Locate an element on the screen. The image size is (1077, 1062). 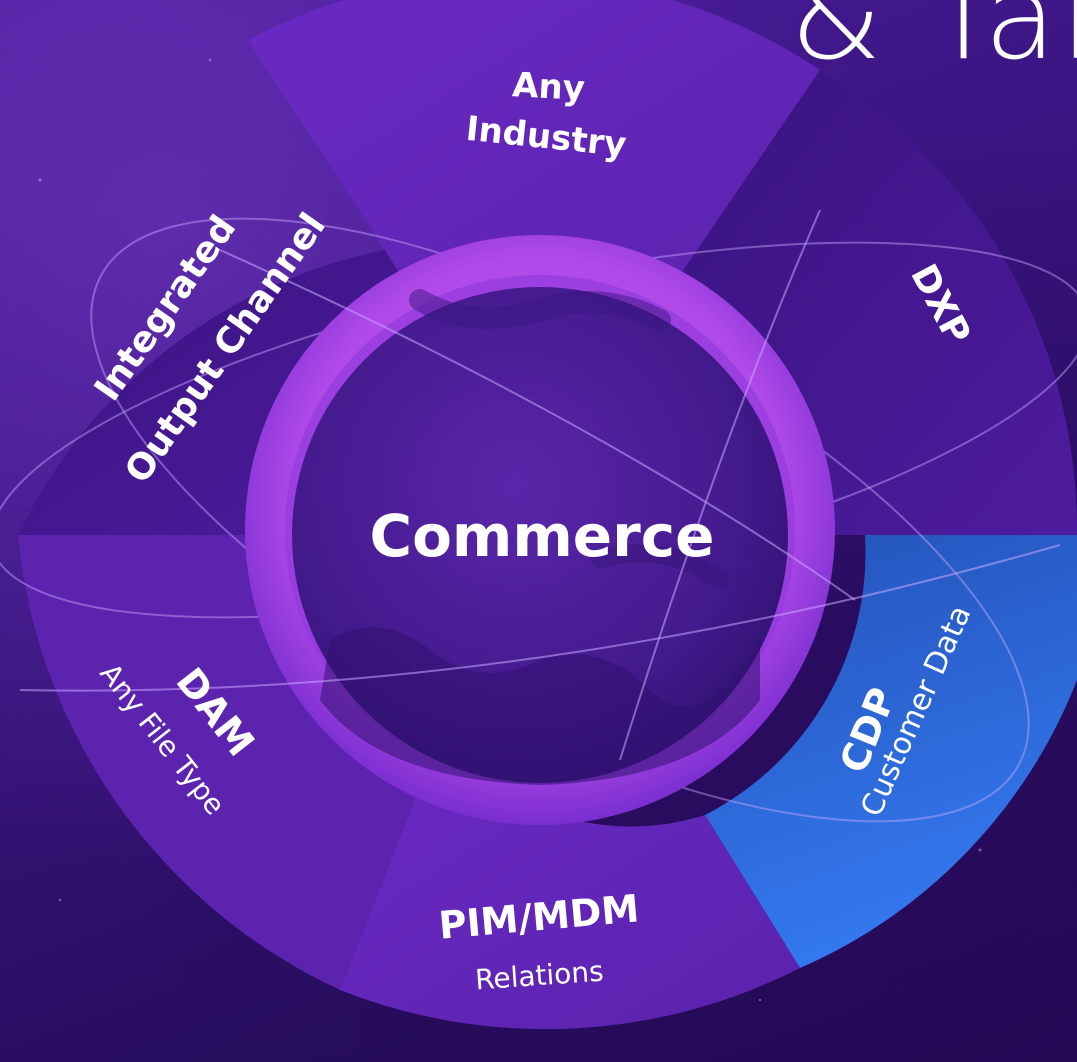
any-industry-line1: Any is located at coordinates (548, 87).